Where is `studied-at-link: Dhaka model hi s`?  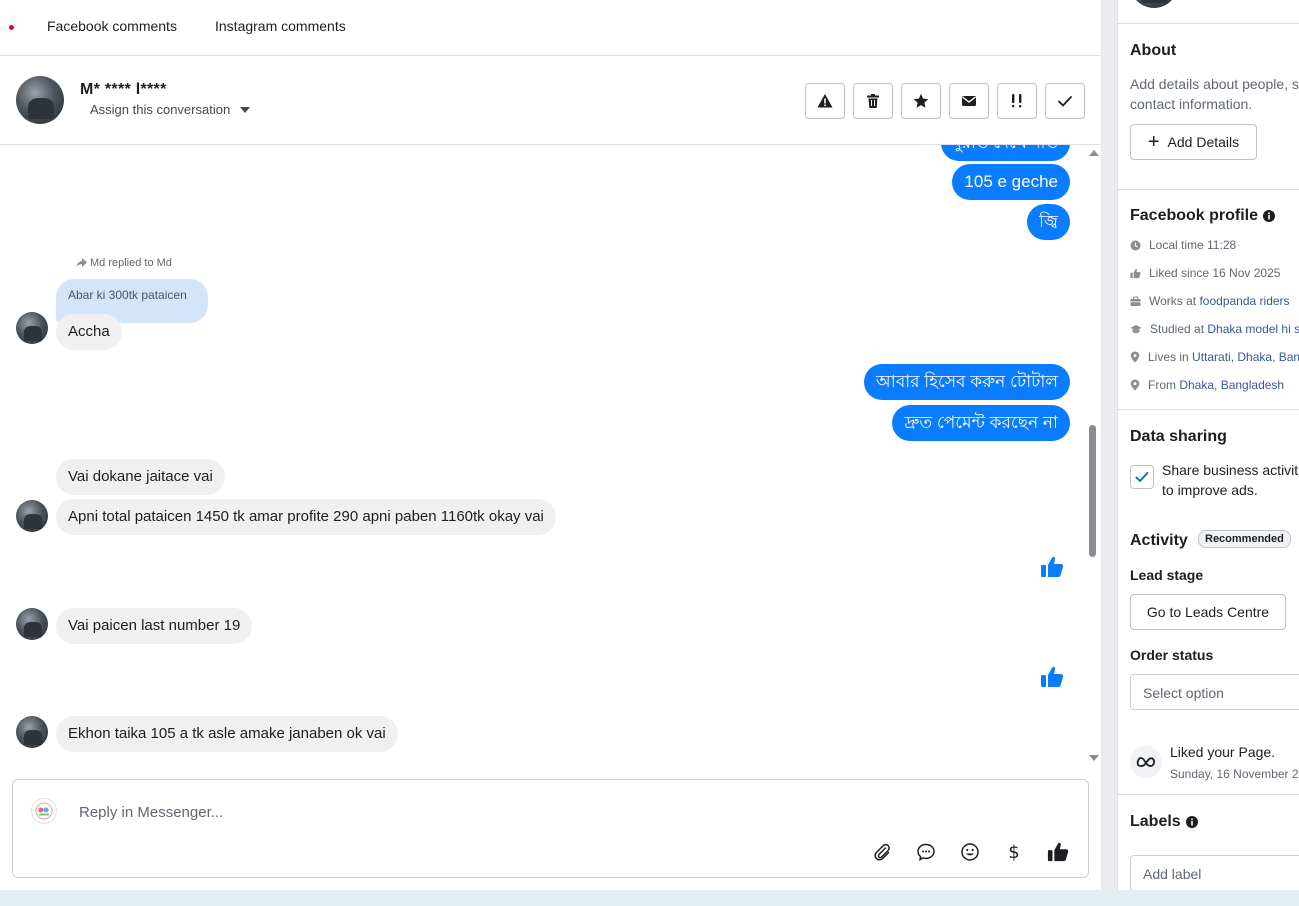
studied-at-link: Dhaka model hi s is located at coordinates (1253, 329).